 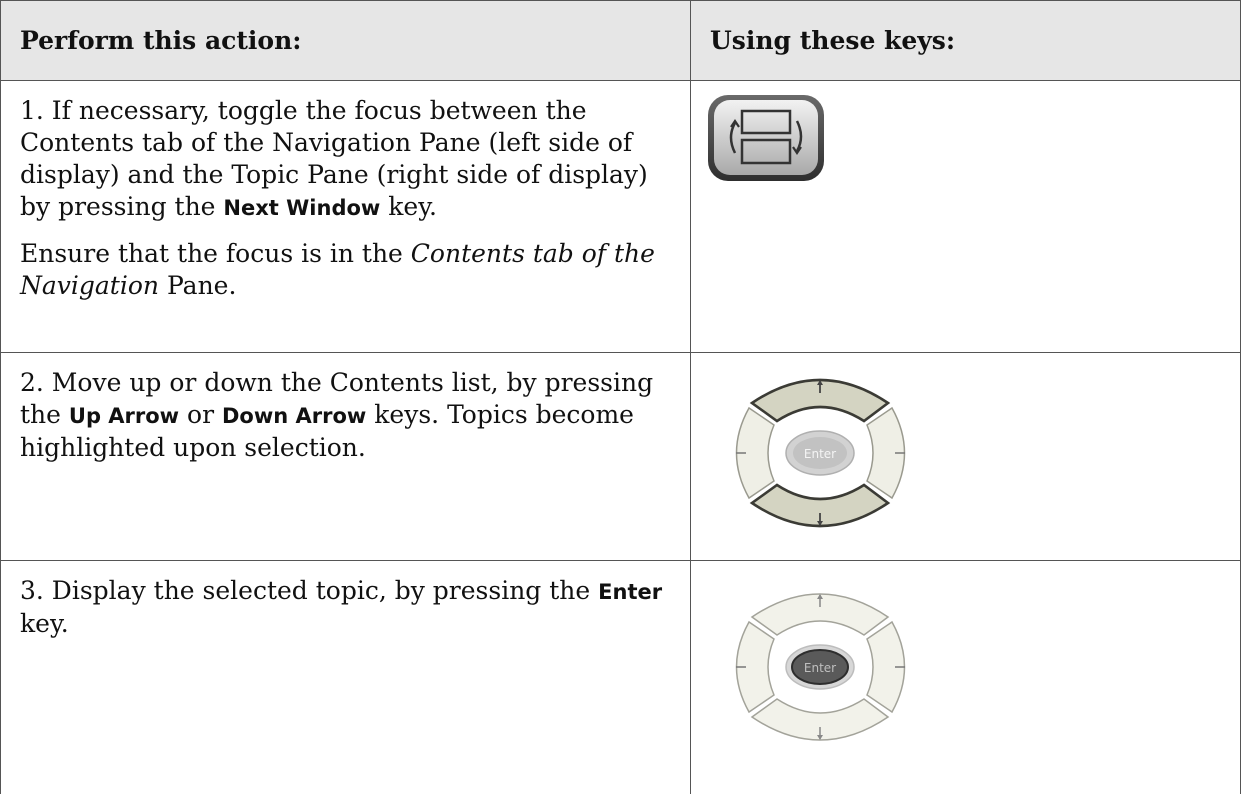 I want to click on step-1-note-b: Pane., so click(x=198, y=285).